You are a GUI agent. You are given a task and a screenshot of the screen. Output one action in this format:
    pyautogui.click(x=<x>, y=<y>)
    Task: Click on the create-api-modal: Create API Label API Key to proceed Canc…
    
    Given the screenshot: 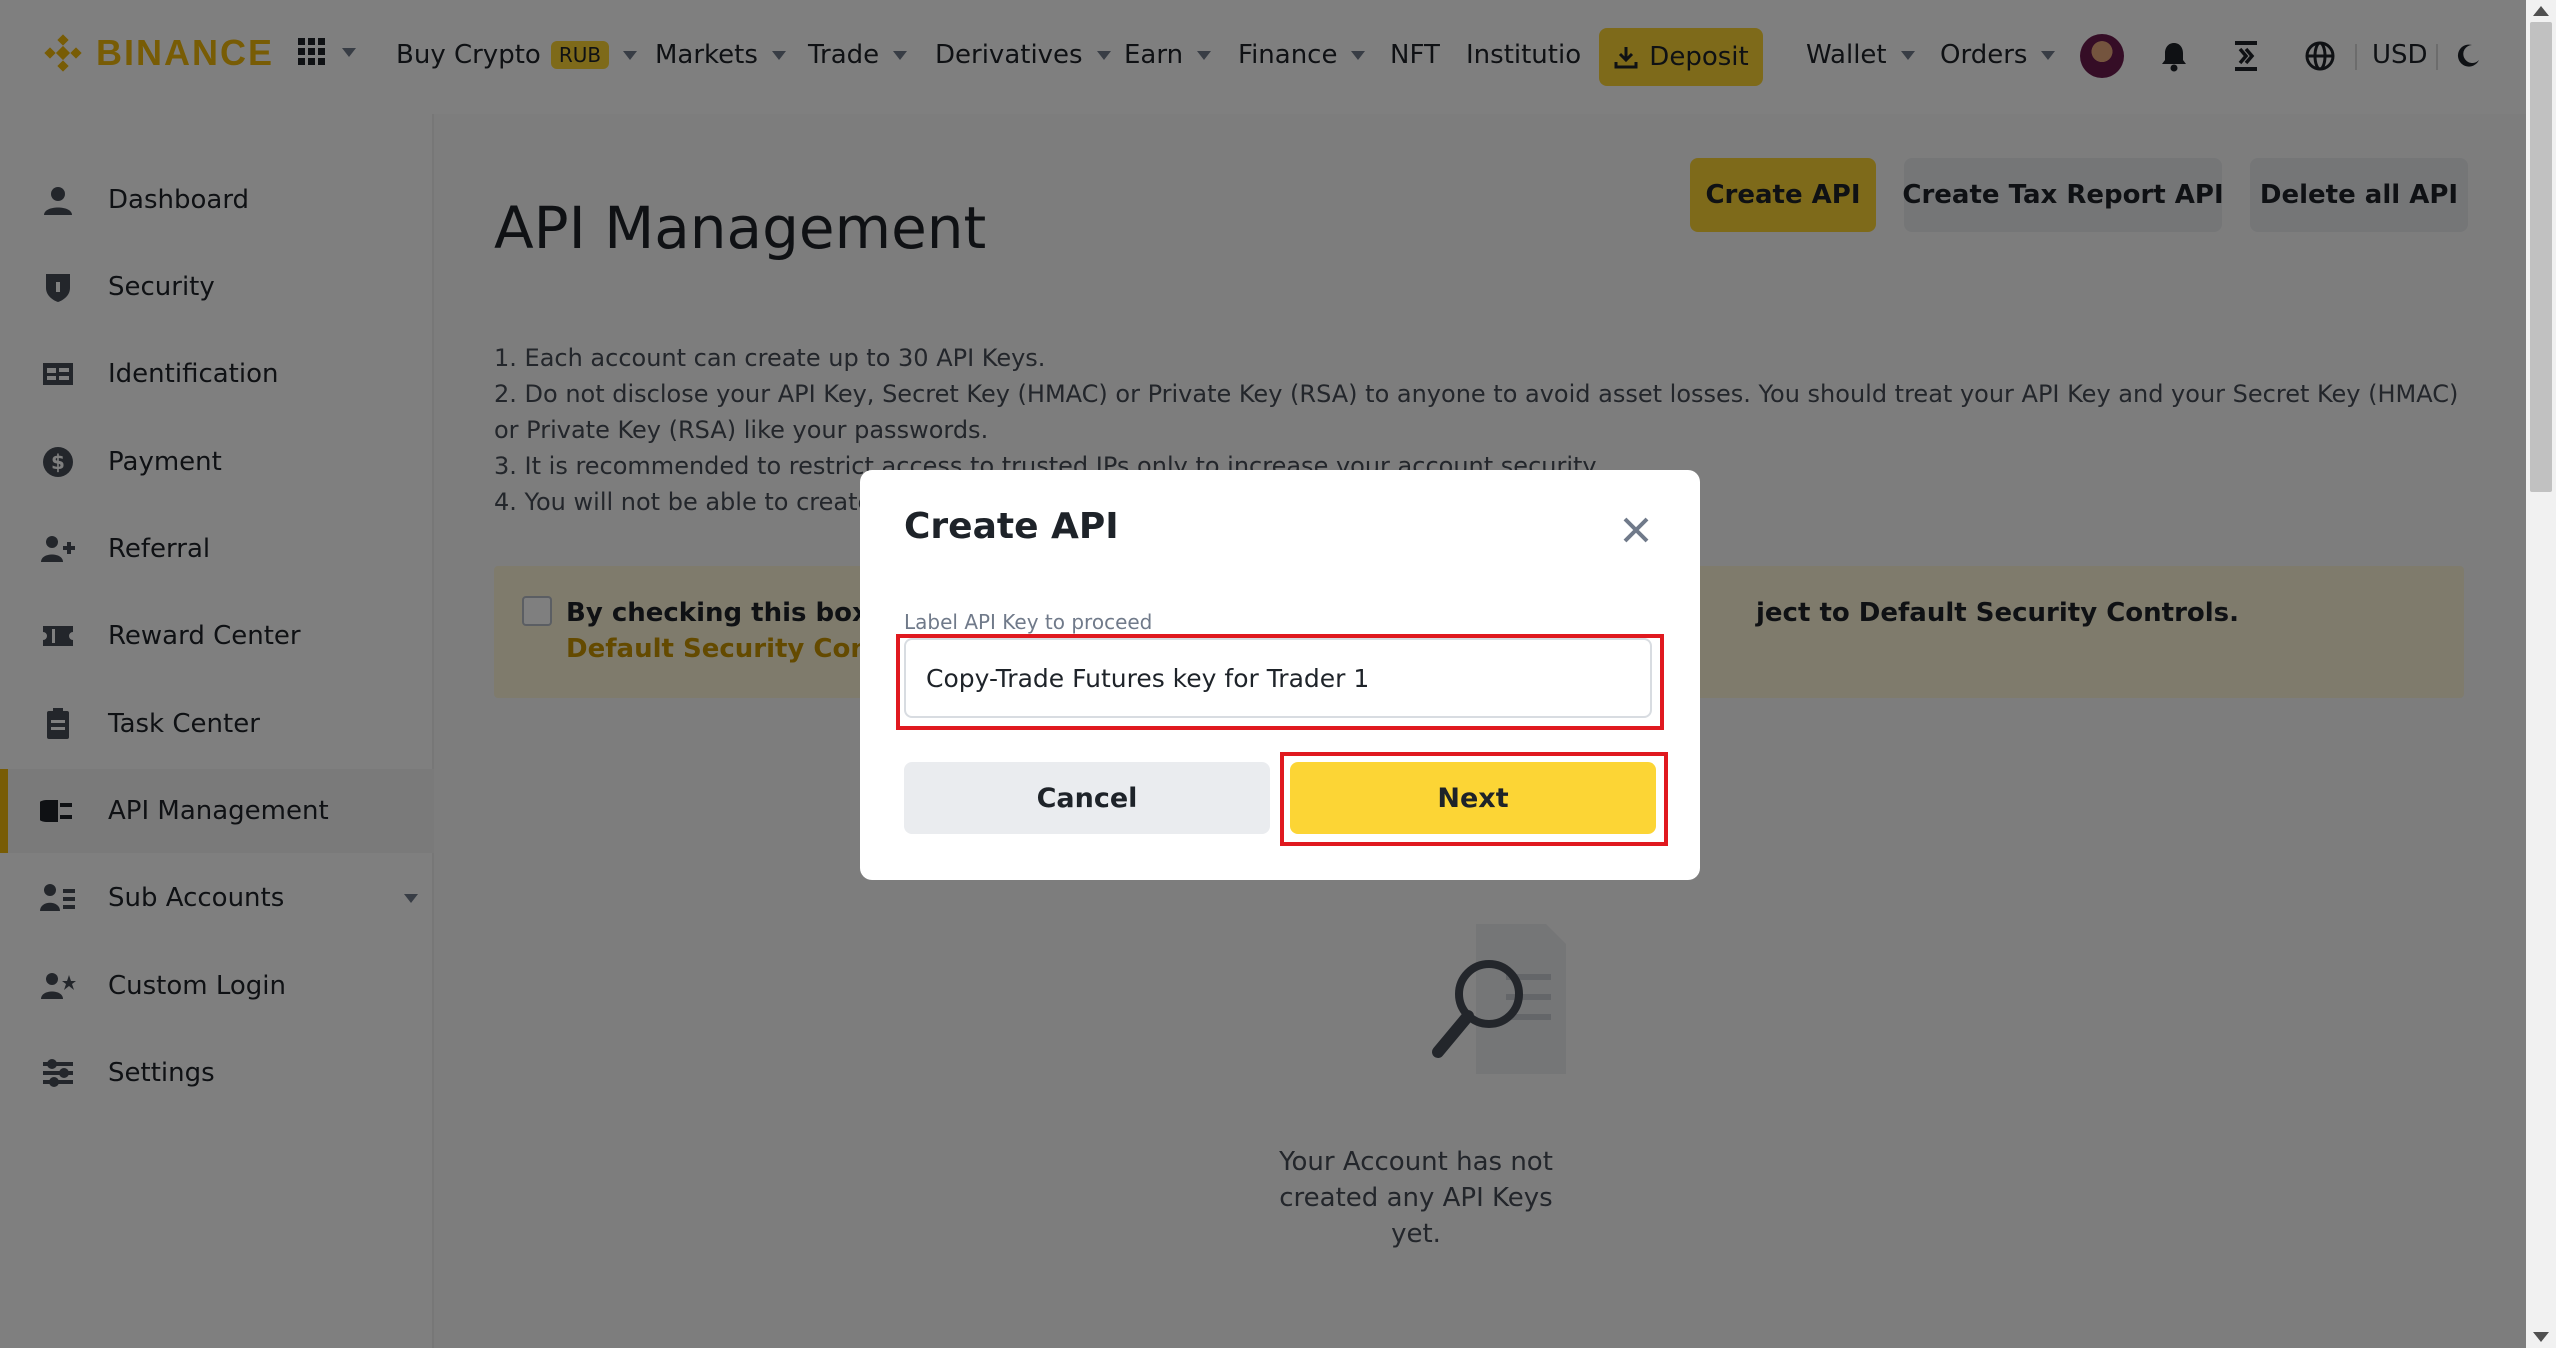 What is the action you would take?
    pyautogui.click(x=1280, y=675)
    